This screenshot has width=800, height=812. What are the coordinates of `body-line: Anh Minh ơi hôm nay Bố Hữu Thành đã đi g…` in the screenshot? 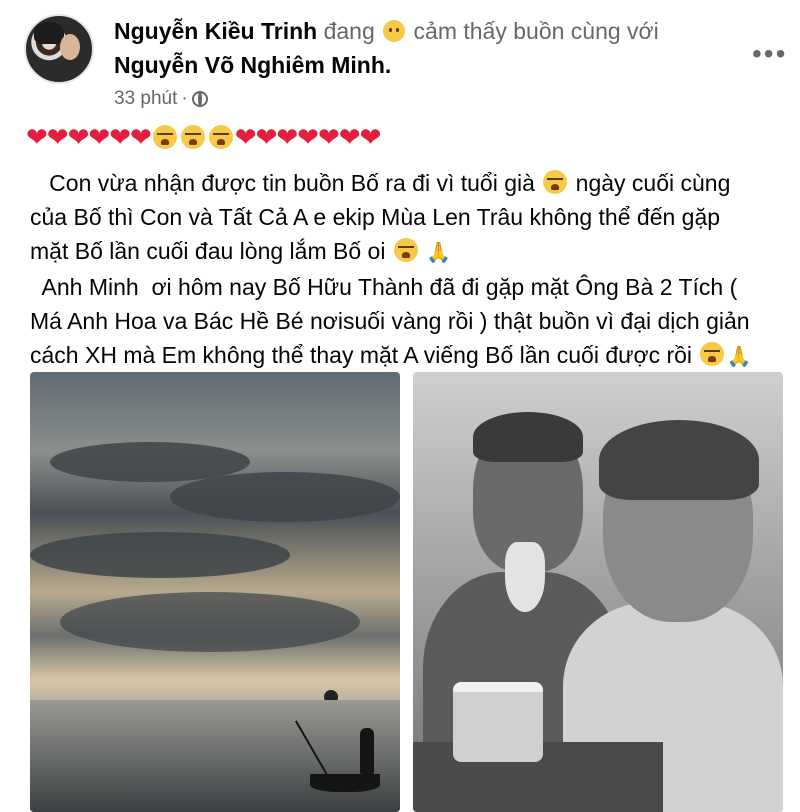 It's located at (384, 287).